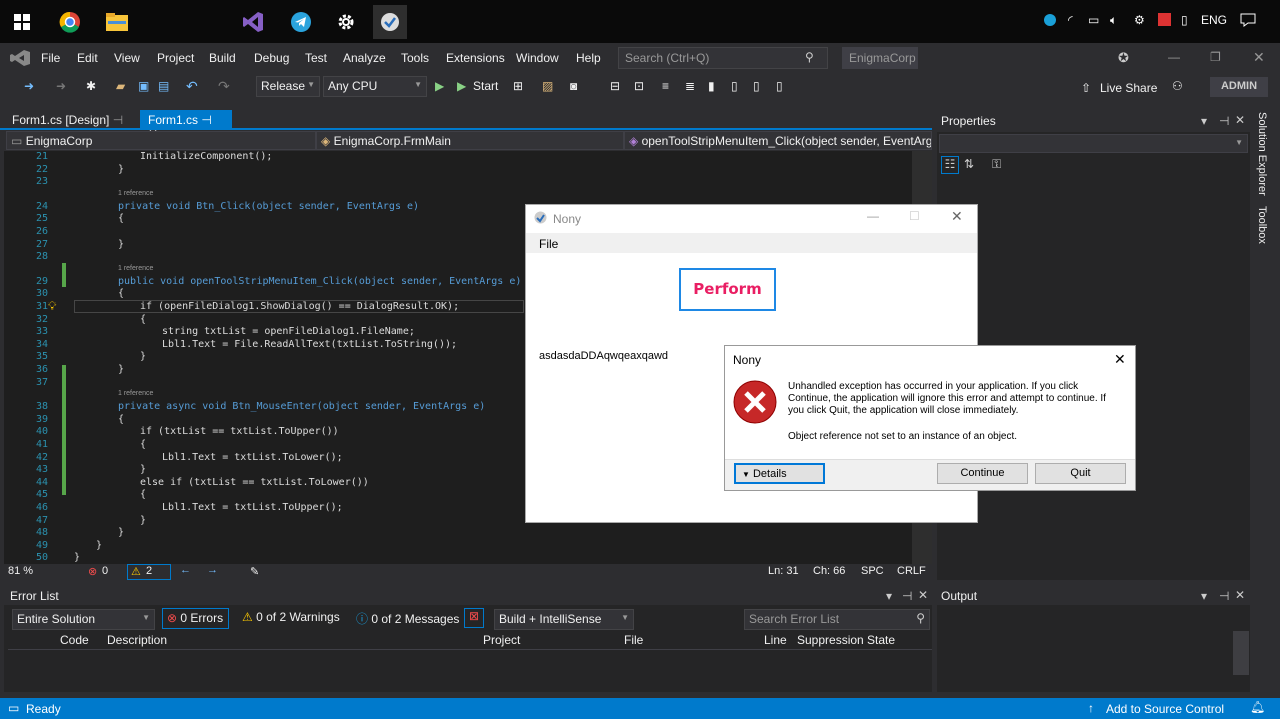 The height and width of the screenshot is (719, 1280). Describe the element at coordinates (186, 125) in the screenshot. I see `tab-form1-code: Form1.cs ⊣ ✕` at that location.